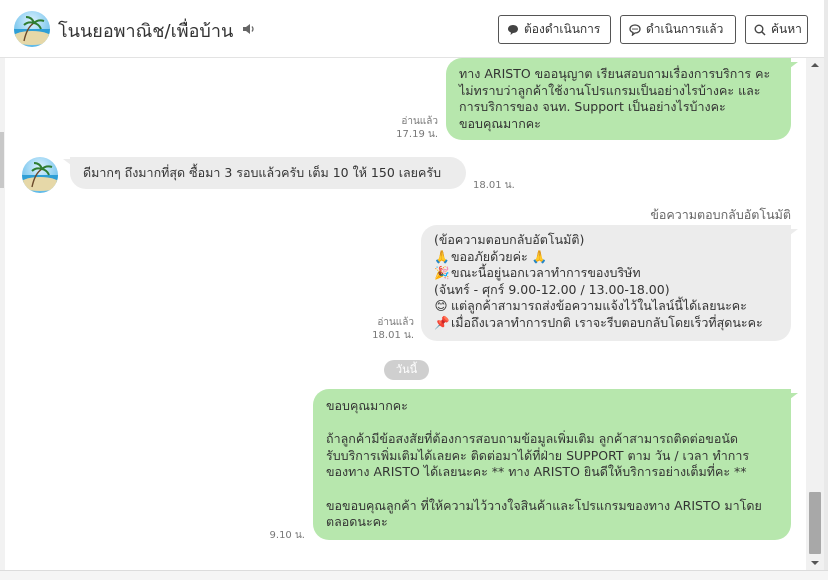 The width and height of the screenshot is (828, 580). What do you see at coordinates (826, 290) in the screenshot?
I see `window-edge` at bounding box center [826, 290].